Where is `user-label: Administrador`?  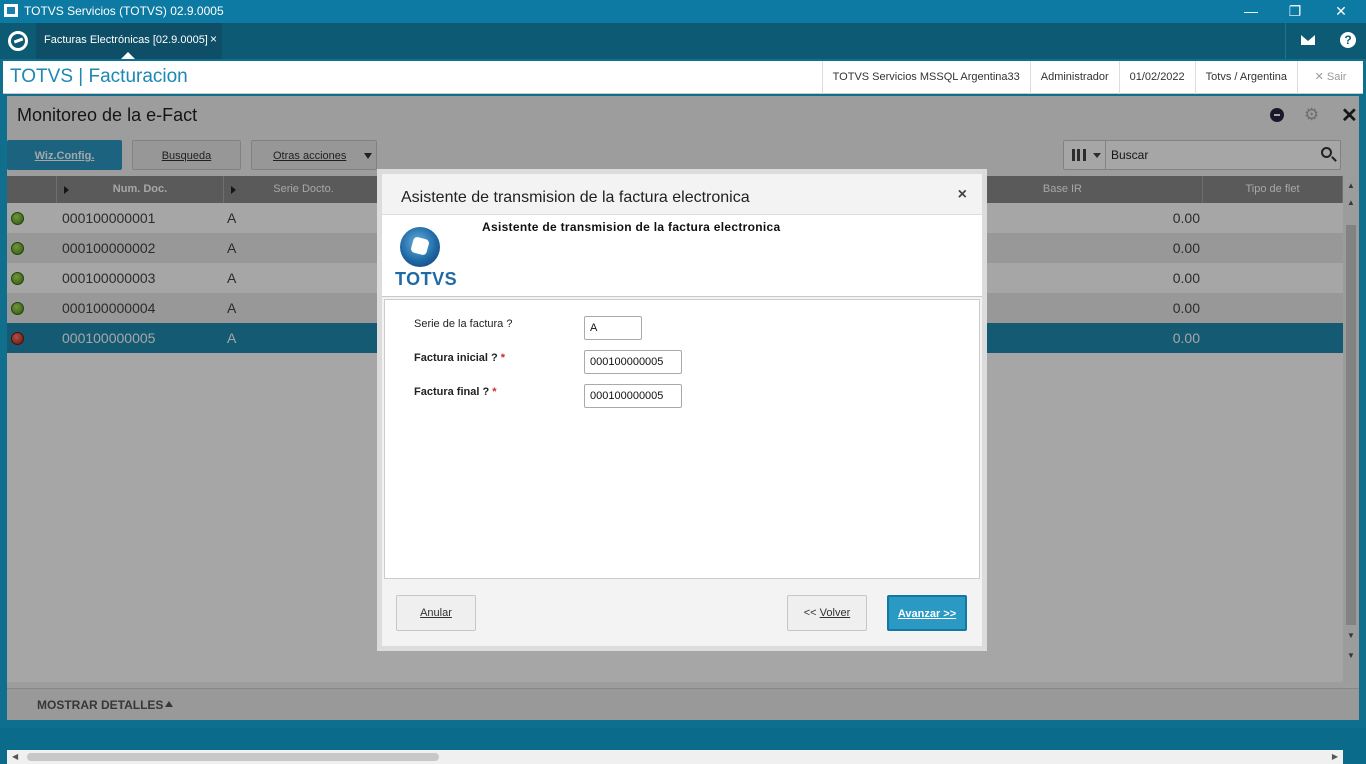
user-label: Administrador is located at coordinates (1074, 77).